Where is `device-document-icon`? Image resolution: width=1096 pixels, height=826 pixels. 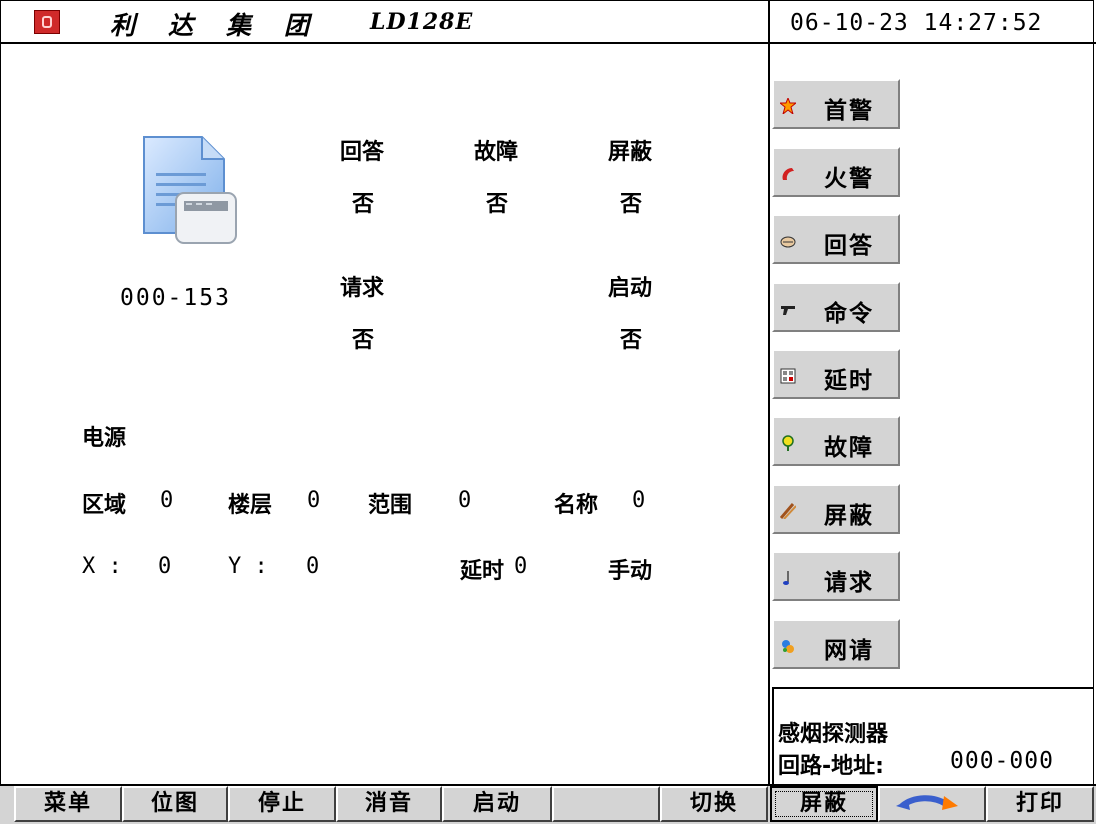
device-document-icon is located at coordinates (190, 190).